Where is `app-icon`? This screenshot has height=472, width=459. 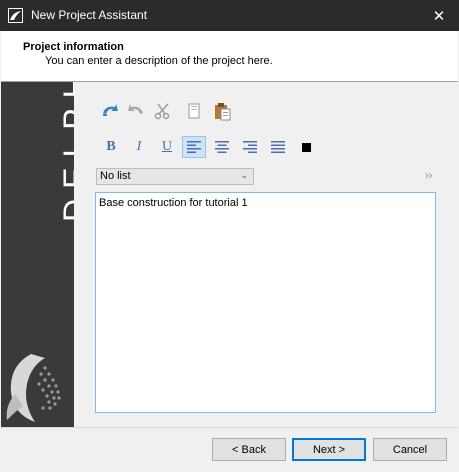 app-icon is located at coordinates (15, 15).